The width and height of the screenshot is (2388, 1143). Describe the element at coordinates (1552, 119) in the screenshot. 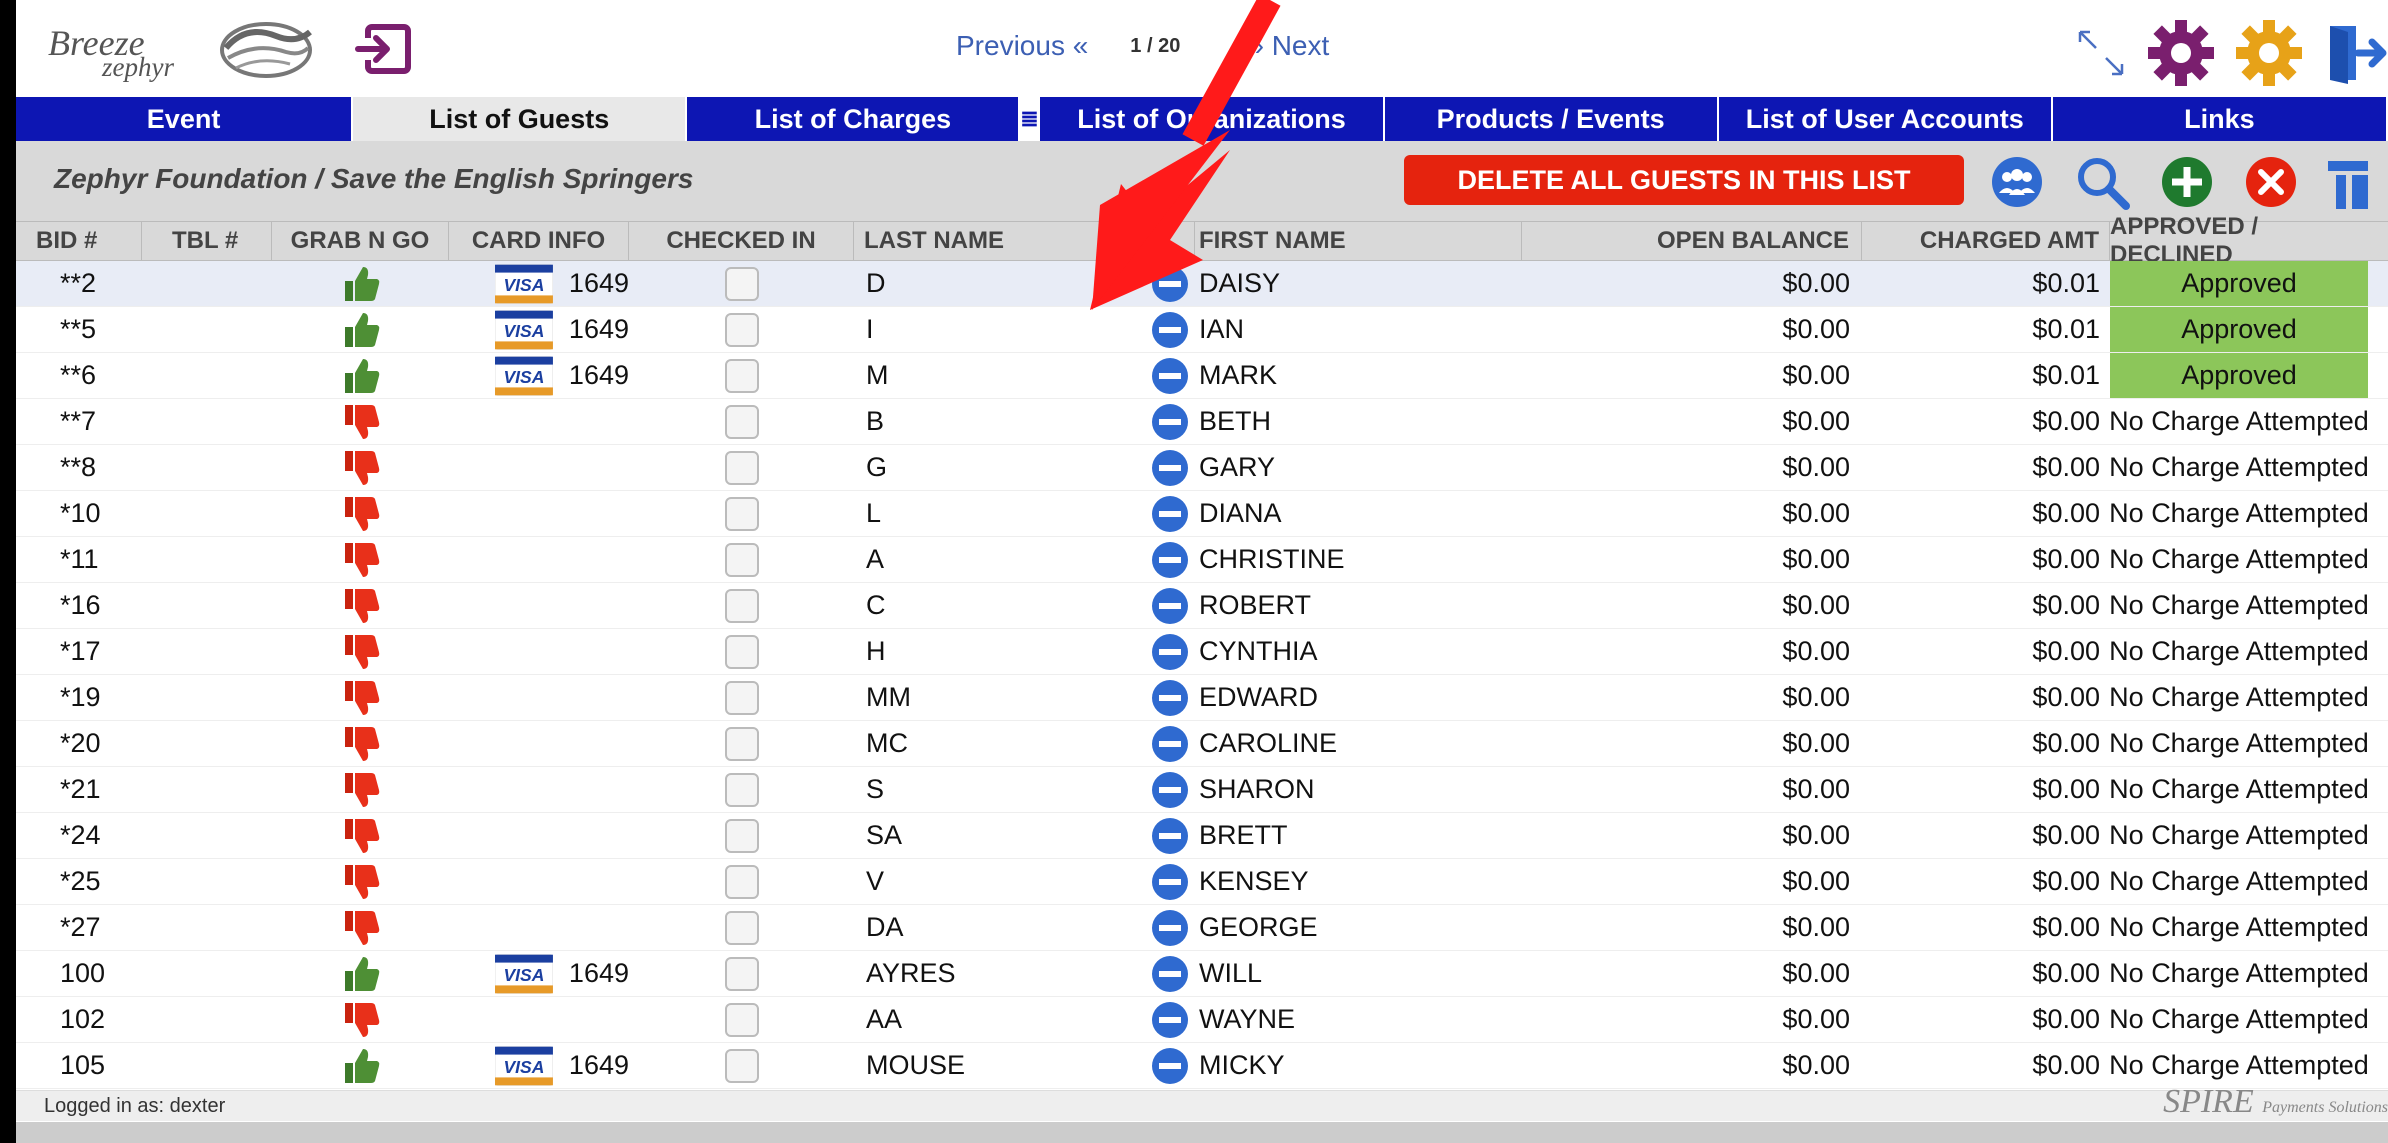

I see `tab-products-events: Products / Events` at that location.